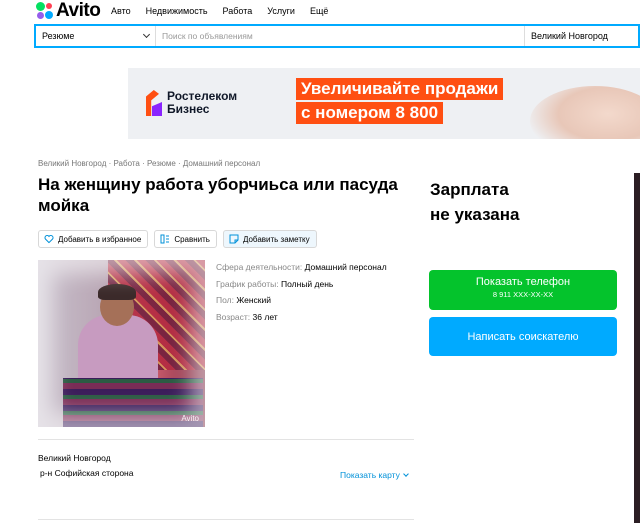 Image resolution: width=640 pixels, height=523 pixels. I want to click on city-select: Великий Новгород, so click(581, 36).